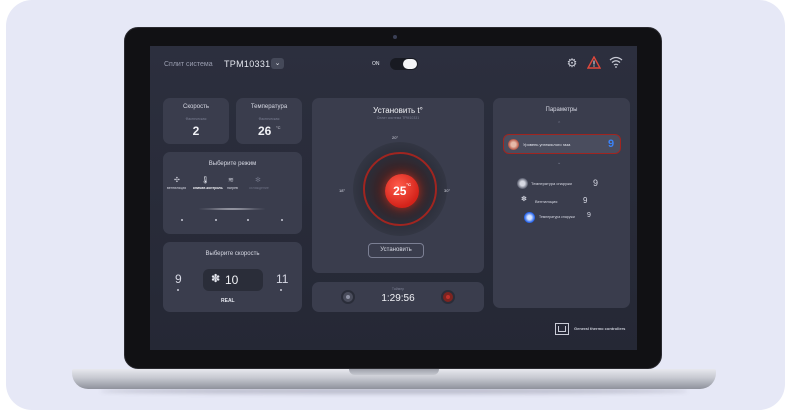 This screenshot has height=413, width=788. I want to click on speed-next: 11, so click(282, 279).